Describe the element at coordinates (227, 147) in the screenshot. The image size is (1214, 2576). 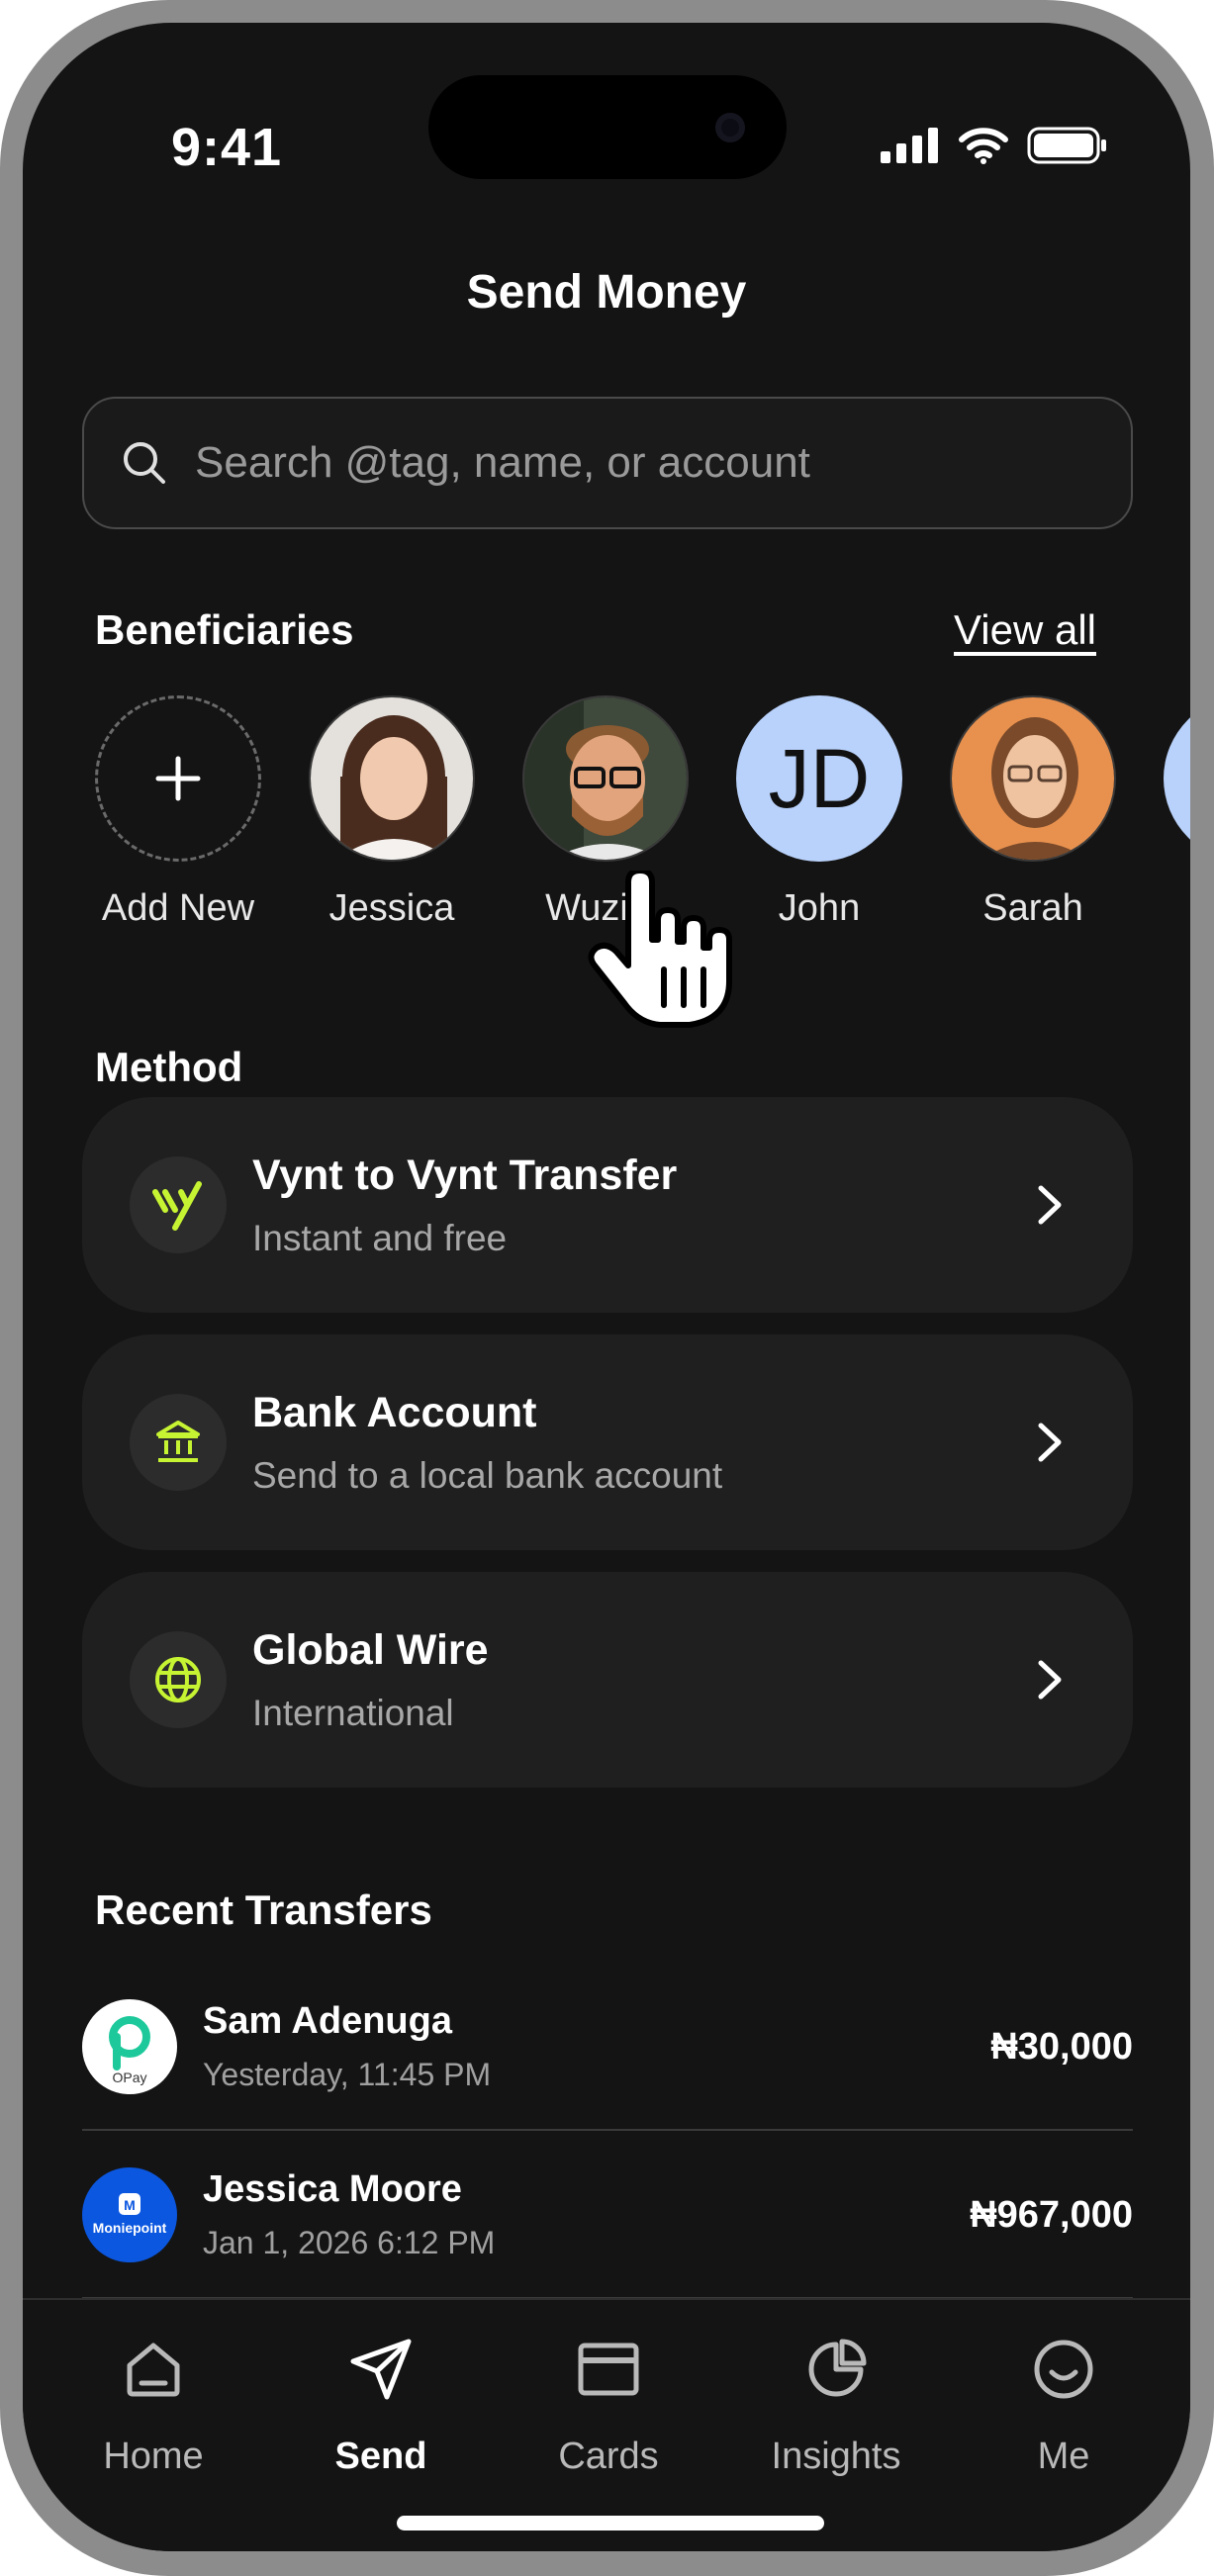
I see `status-time: 9:41` at that location.